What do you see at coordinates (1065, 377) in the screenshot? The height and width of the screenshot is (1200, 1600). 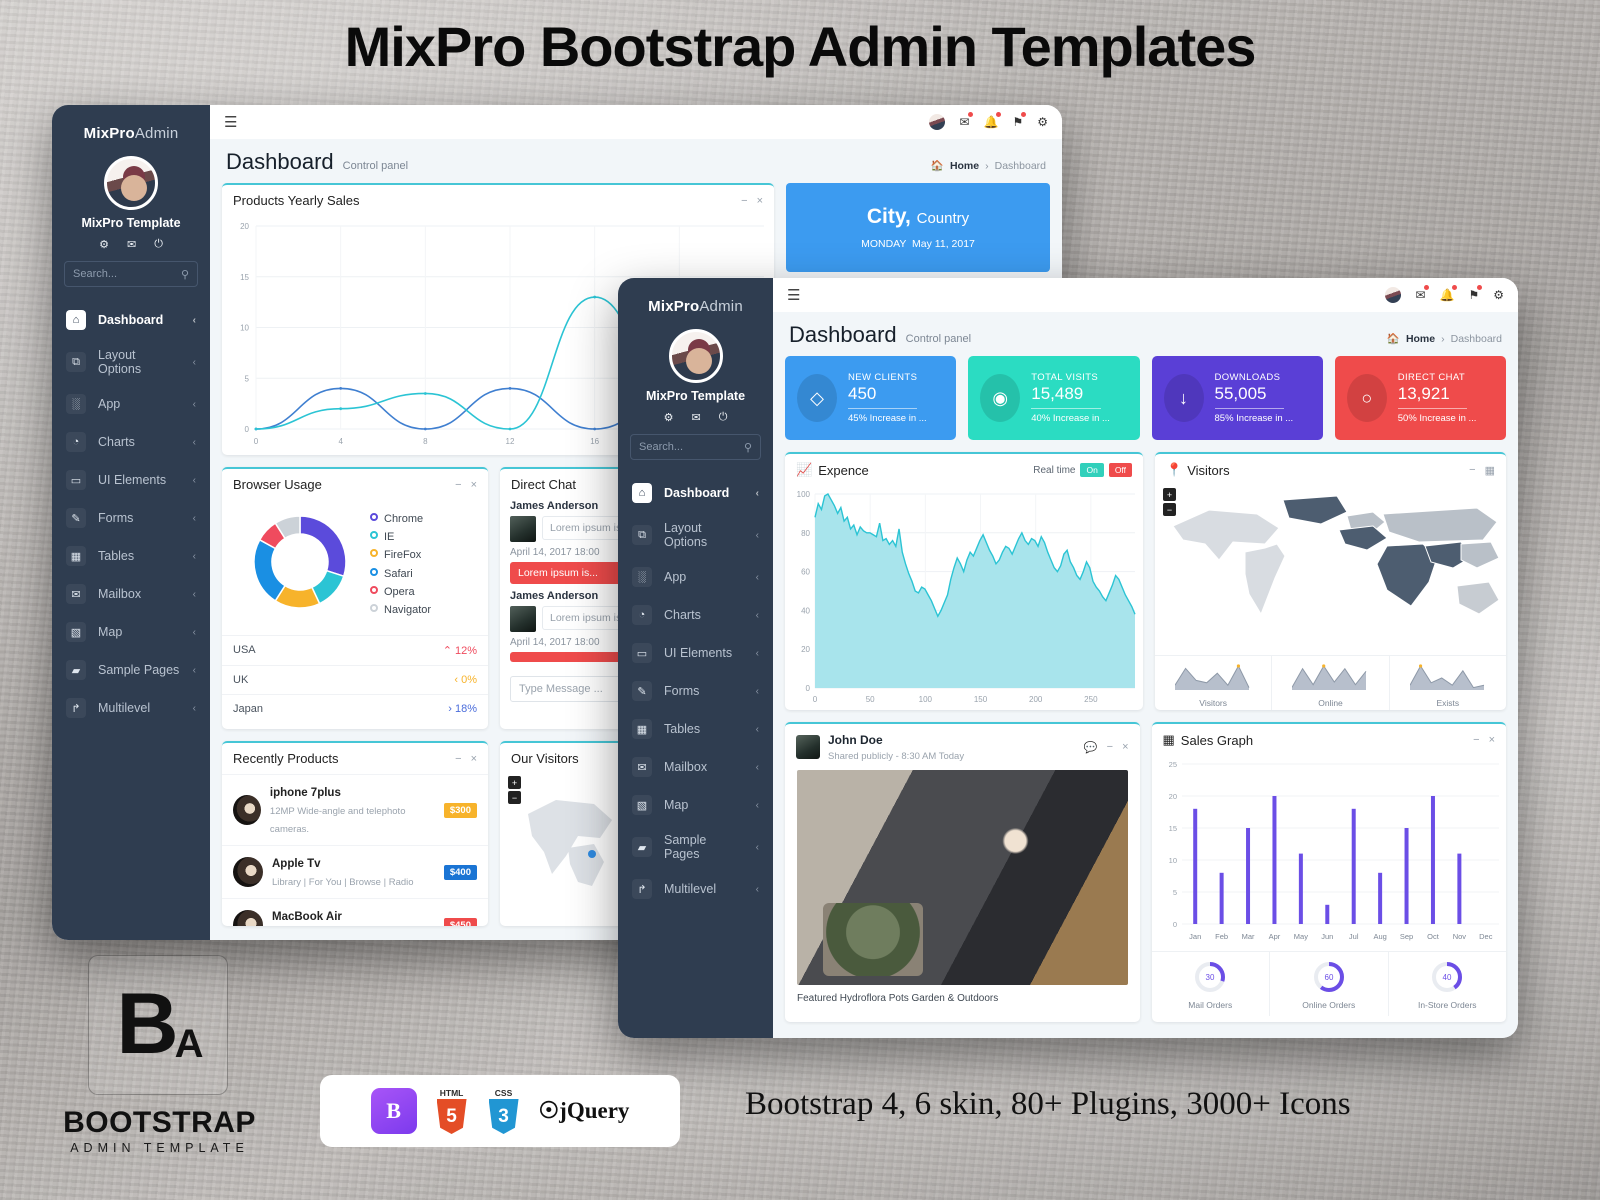 I see `stat-label: TOTAL VISITS` at bounding box center [1065, 377].